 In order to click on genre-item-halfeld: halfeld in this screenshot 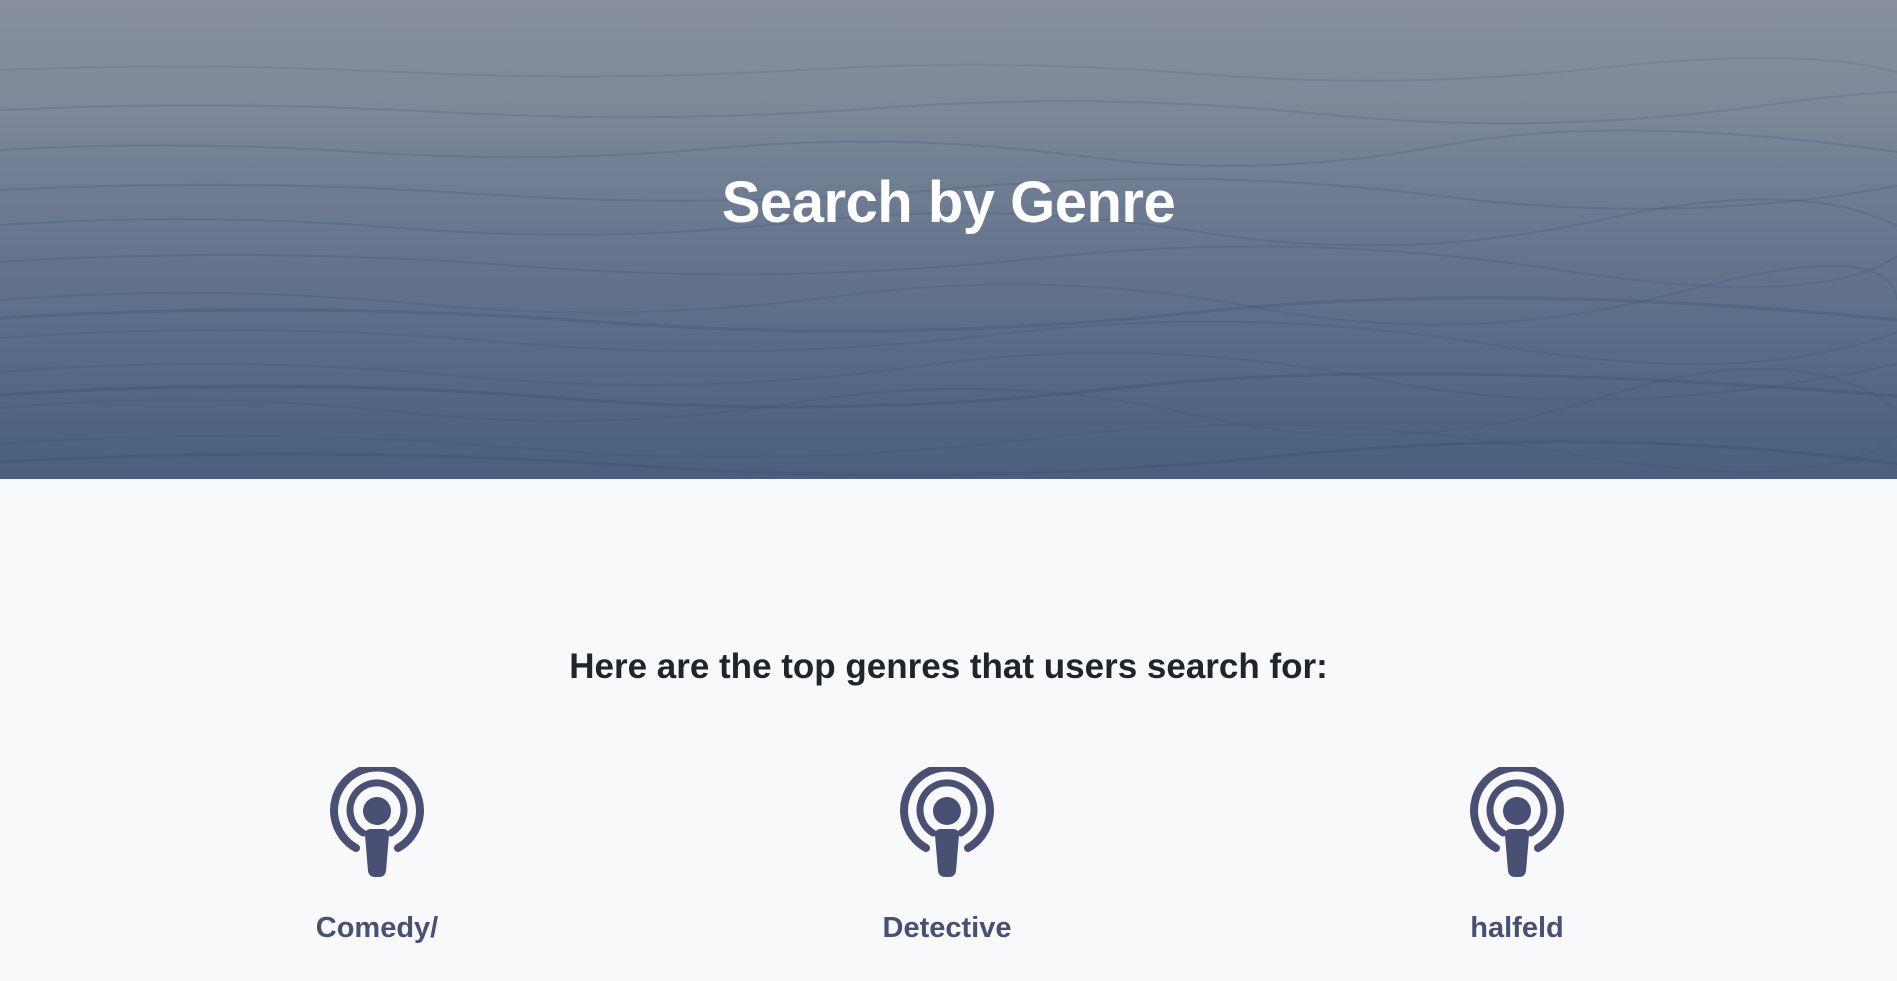, I will do `click(1517, 856)`.